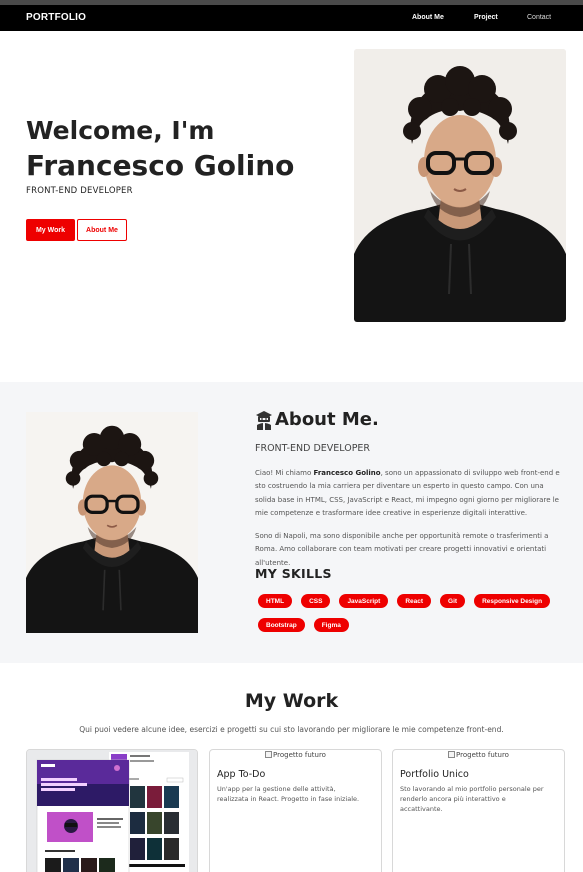 This screenshot has height=872, width=583. I want to click on nav-link-about-me: About Me, so click(428, 17).